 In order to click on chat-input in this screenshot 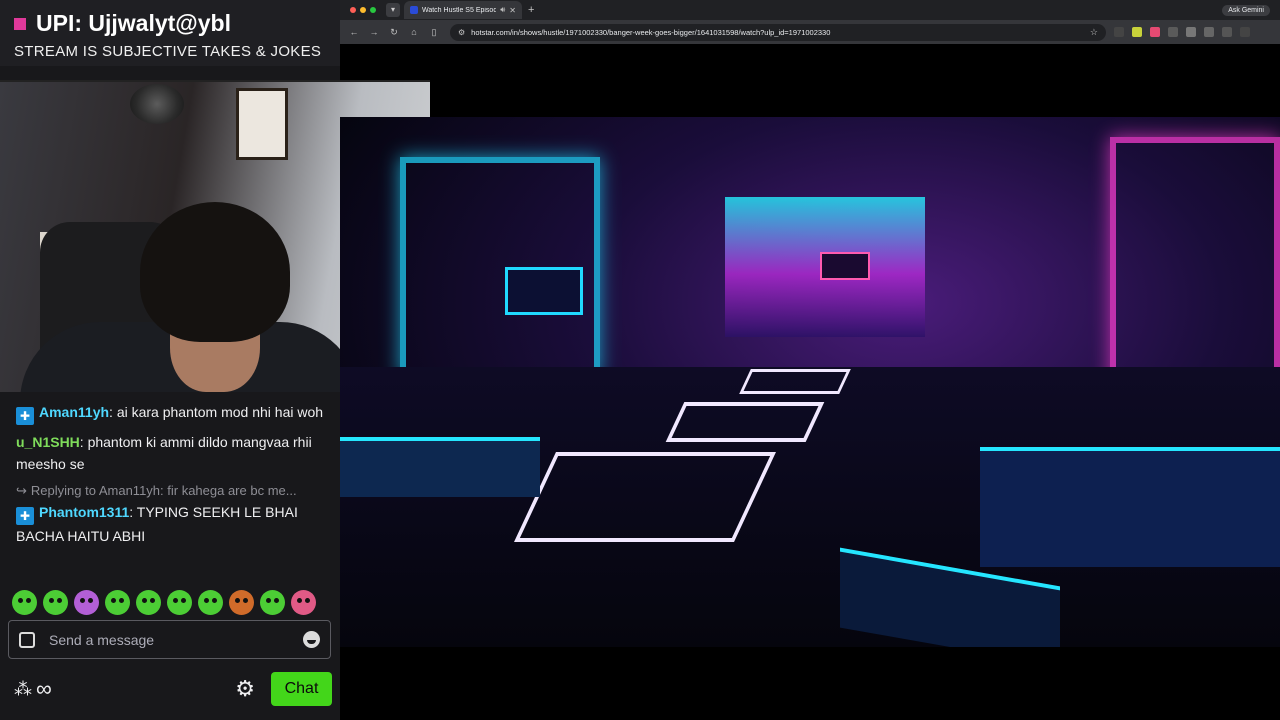, I will do `click(176, 639)`.